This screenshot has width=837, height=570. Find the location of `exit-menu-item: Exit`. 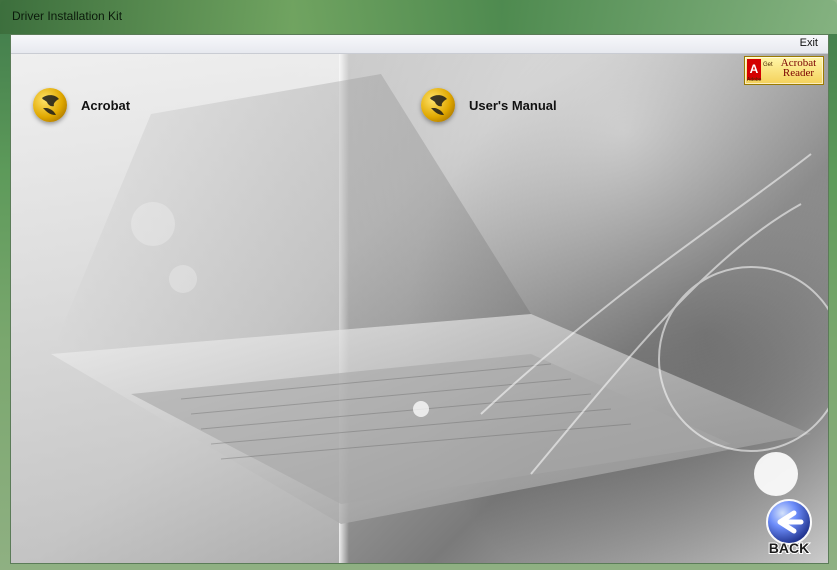

exit-menu-item: Exit is located at coordinates (809, 43).